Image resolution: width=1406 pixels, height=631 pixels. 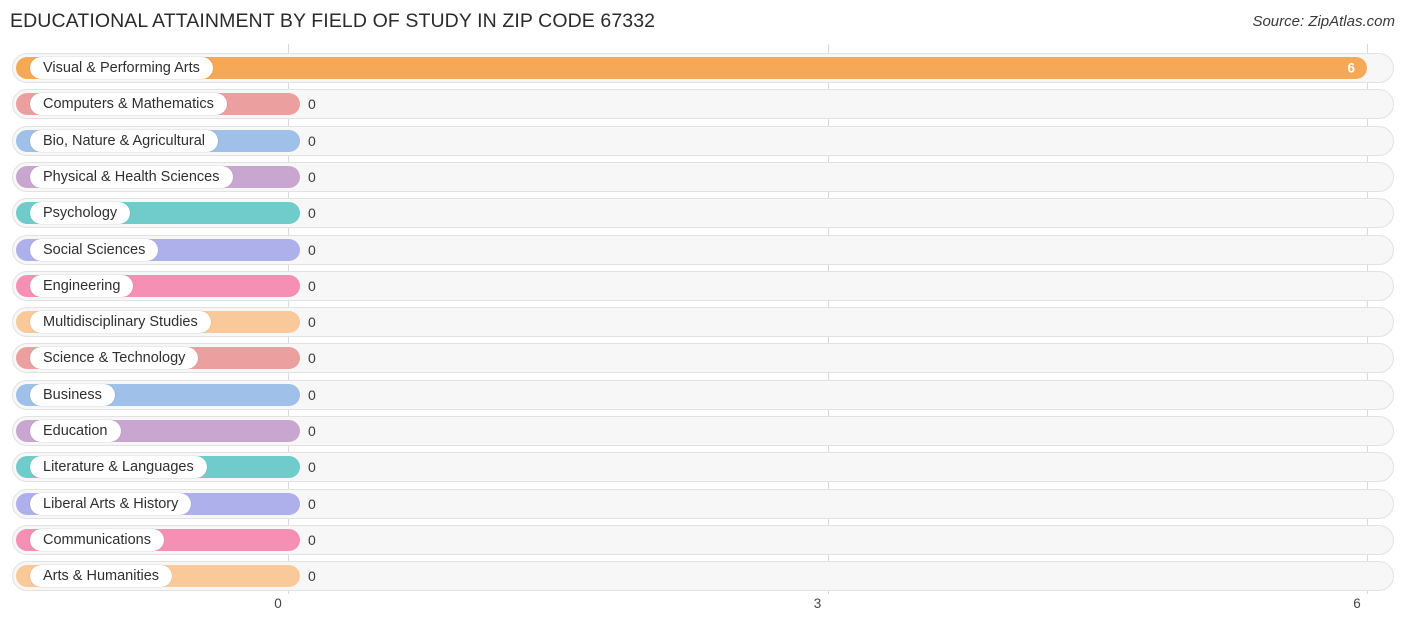 What do you see at coordinates (72, 394) in the screenshot?
I see `category-label: Business` at bounding box center [72, 394].